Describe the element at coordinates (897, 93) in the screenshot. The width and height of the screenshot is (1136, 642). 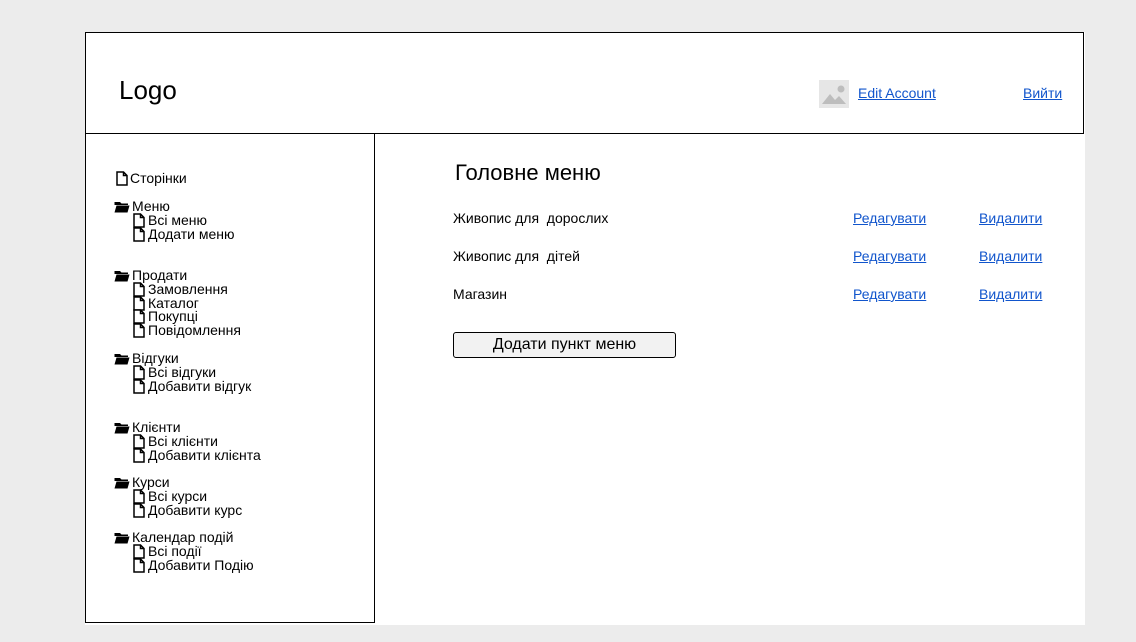
I see `edit-account-link: Edit Account` at that location.